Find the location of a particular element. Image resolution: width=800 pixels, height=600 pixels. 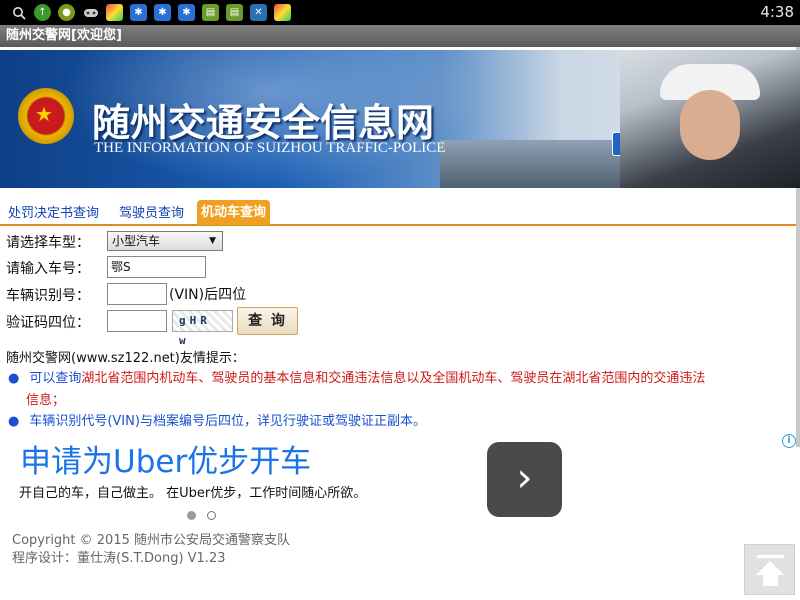

tab-driver-query: 驾驶员查询 is located at coordinates (151, 214).